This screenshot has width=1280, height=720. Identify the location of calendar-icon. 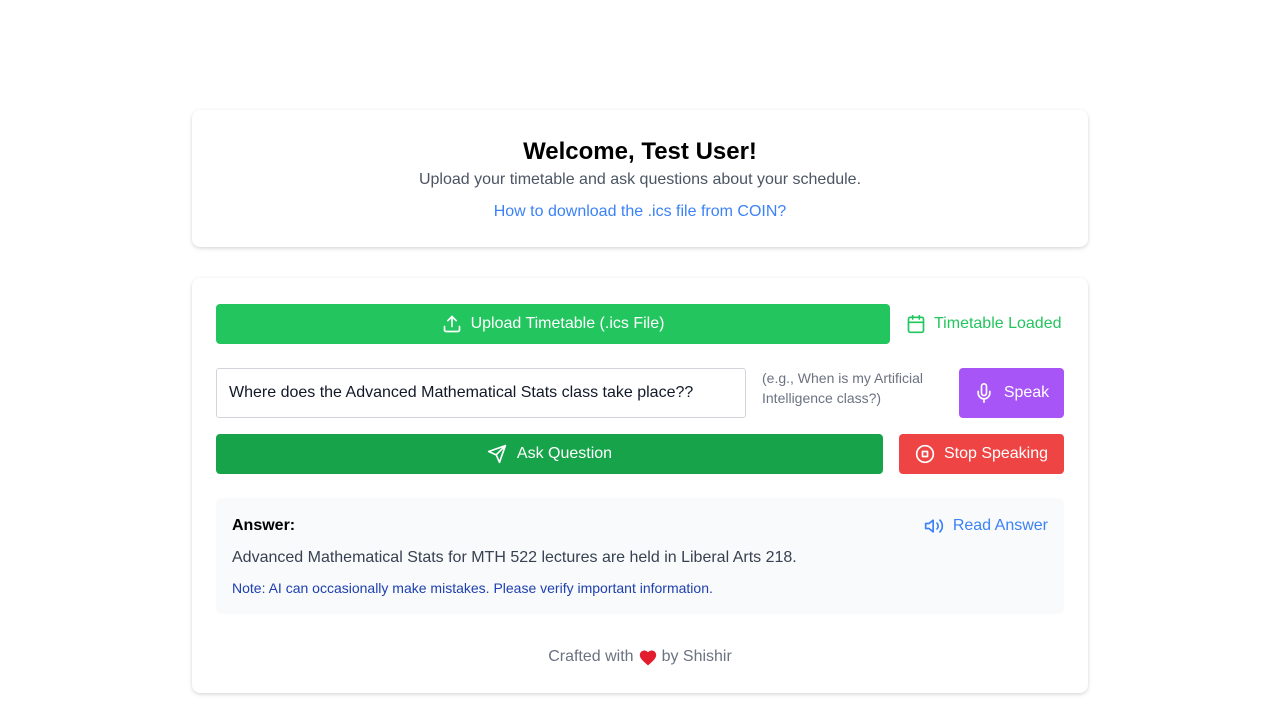
(916, 324).